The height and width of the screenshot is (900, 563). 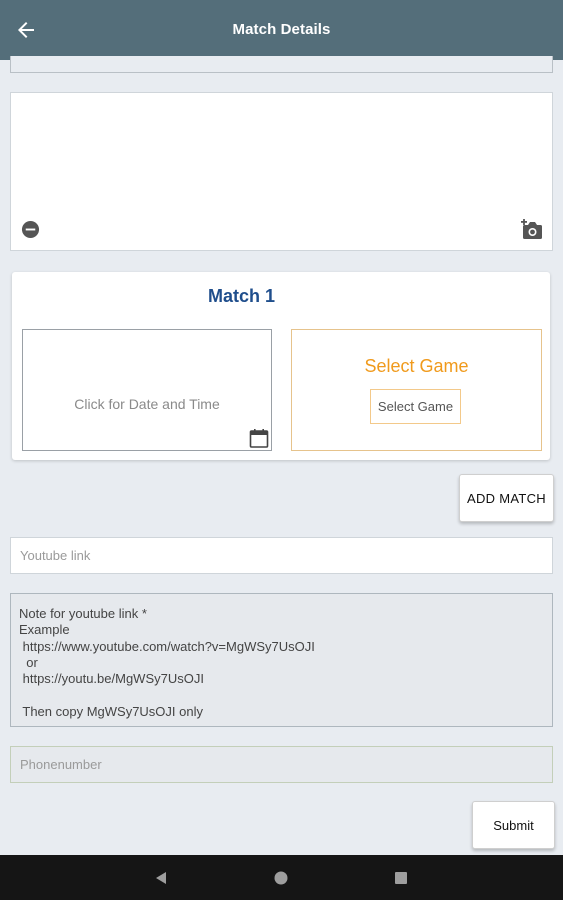 I want to click on add-match-button: ADD MATCH, so click(x=506, y=498).